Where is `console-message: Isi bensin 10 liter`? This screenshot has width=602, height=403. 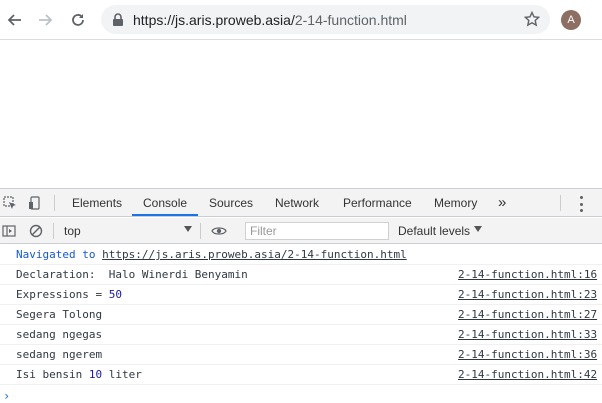
console-message: Isi bensin 10 liter is located at coordinates (79, 374).